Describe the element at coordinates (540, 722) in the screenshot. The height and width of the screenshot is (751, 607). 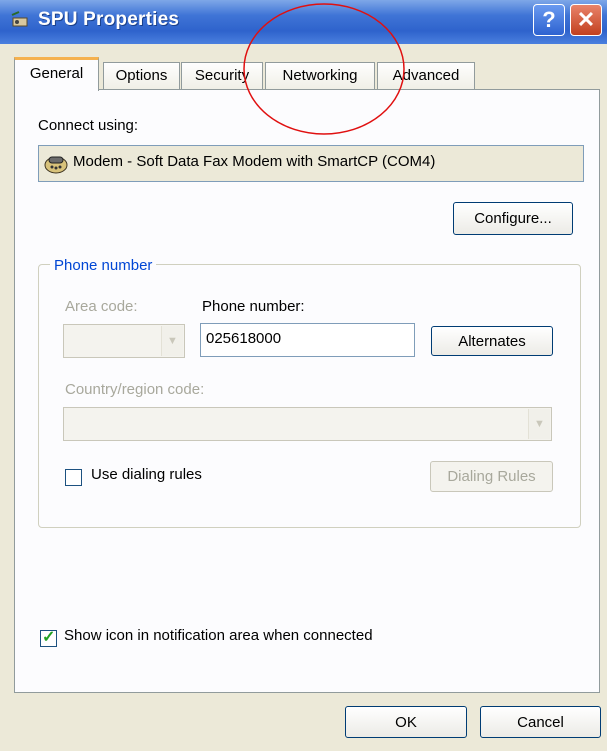
I see `cancel-button: Cancel` at that location.